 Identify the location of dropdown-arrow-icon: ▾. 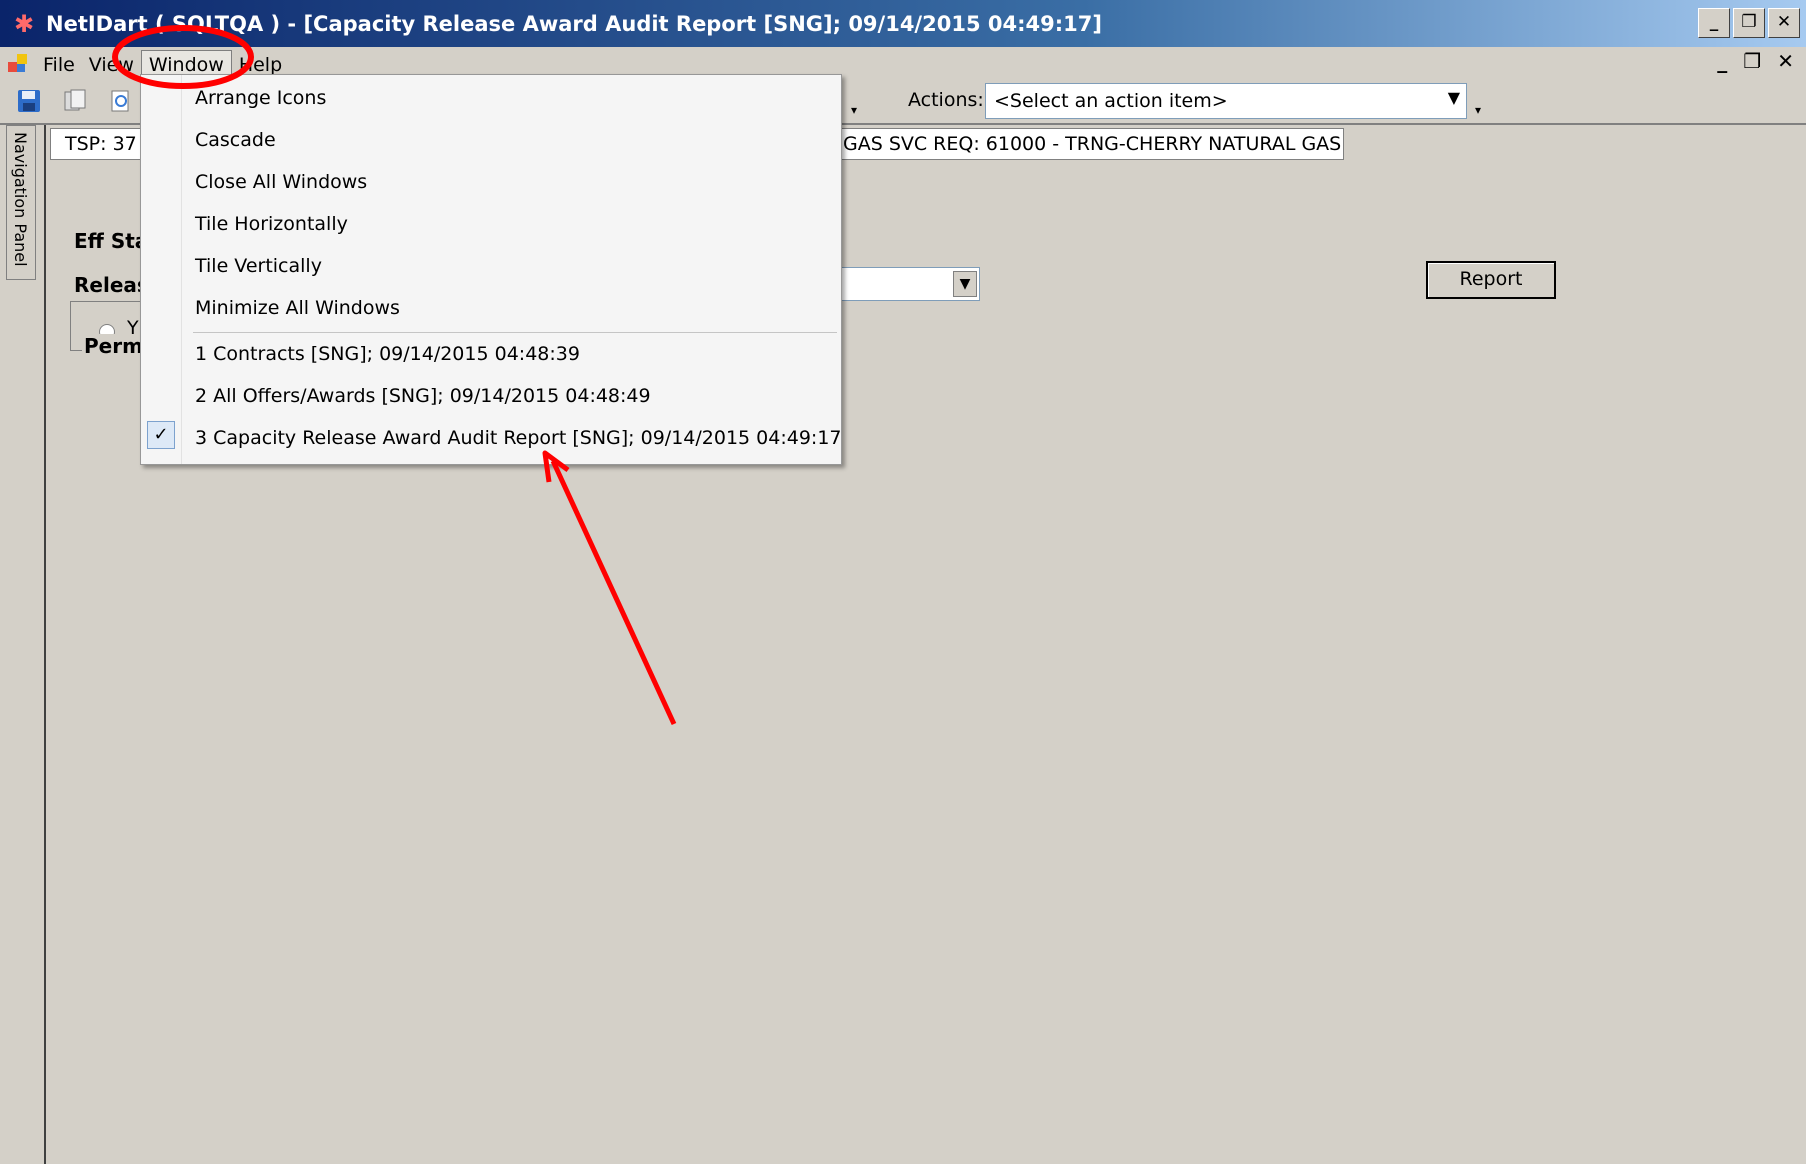
(854, 110).